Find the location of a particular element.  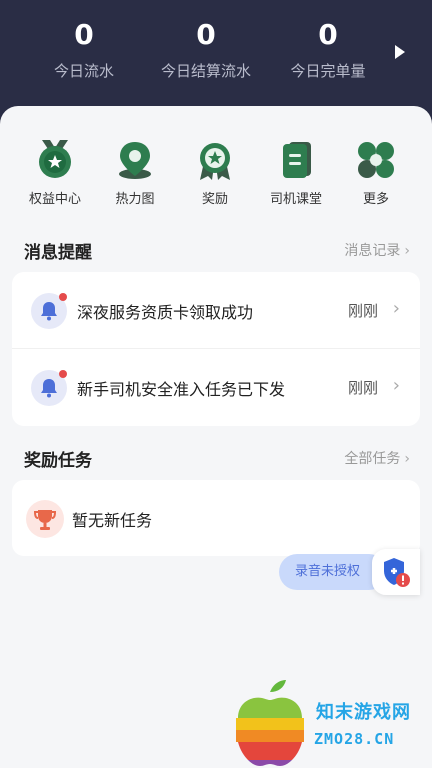

safety-shield-button is located at coordinates (396, 572).